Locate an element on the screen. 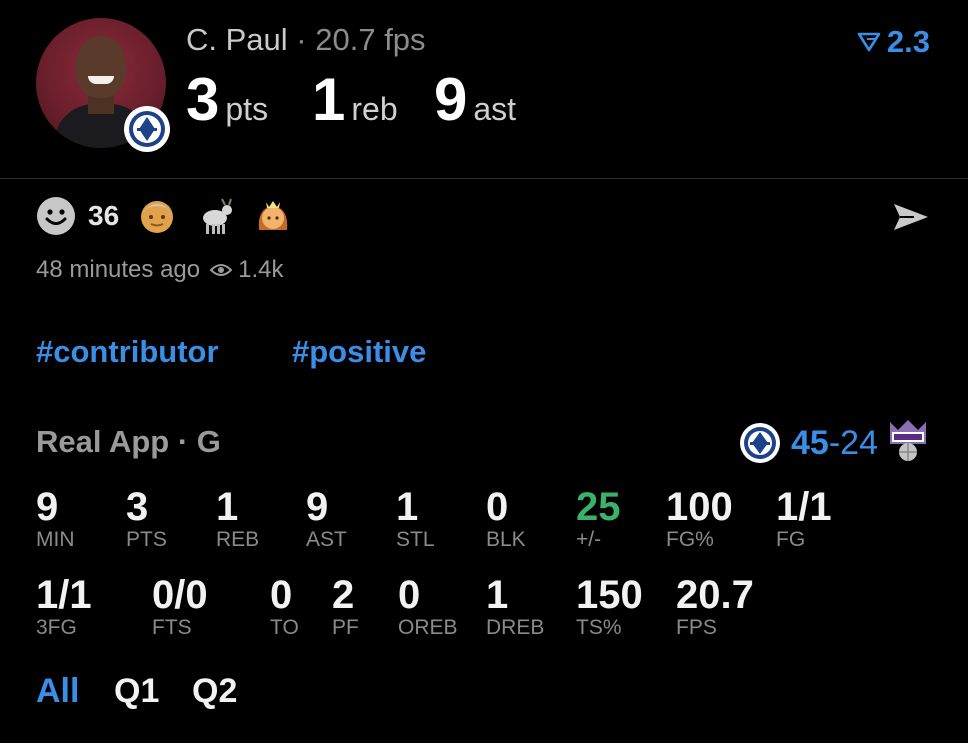 This screenshot has height=743, width=968. clippers-logo-icon is located at coordinates (760, 443).